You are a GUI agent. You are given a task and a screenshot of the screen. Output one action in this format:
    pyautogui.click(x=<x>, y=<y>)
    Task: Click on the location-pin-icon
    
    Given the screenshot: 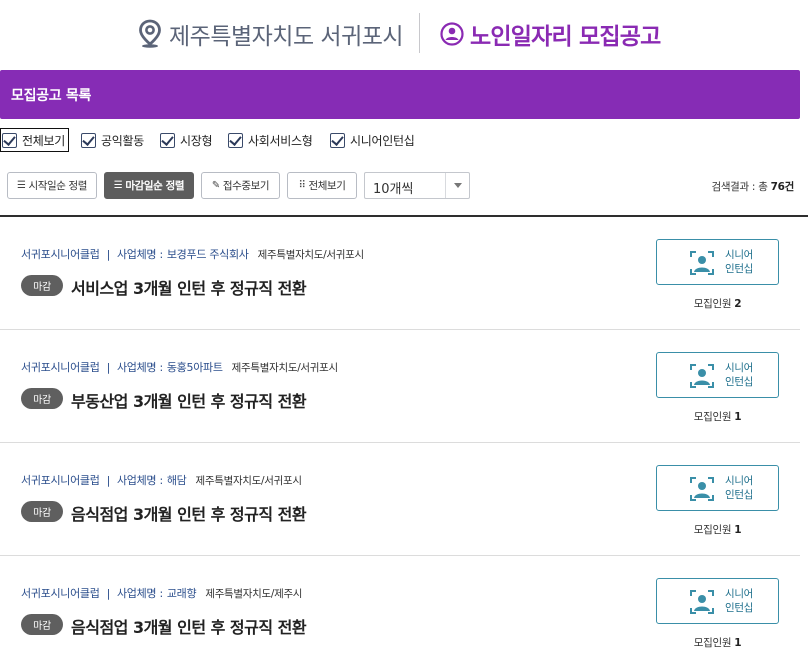 What is the action you would take?
    pyautogui.click(x=150, y=33)
    